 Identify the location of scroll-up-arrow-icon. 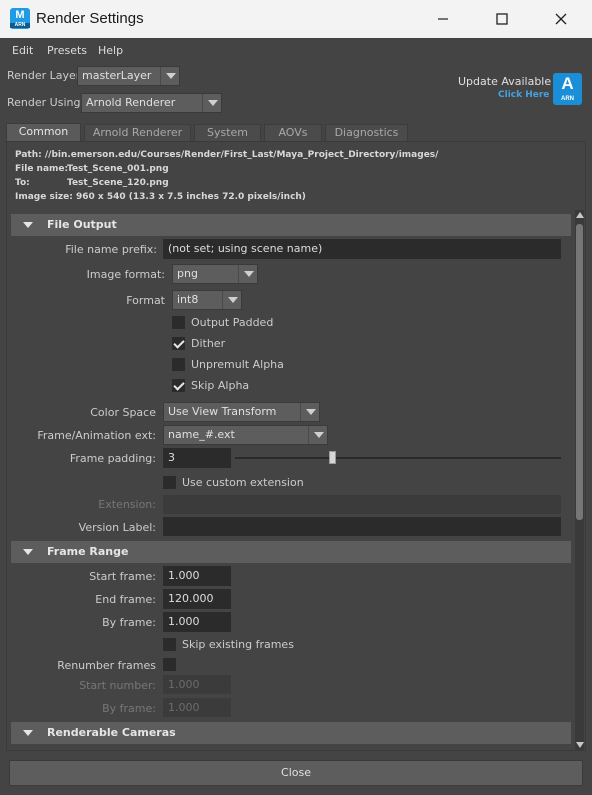
(580, 215).